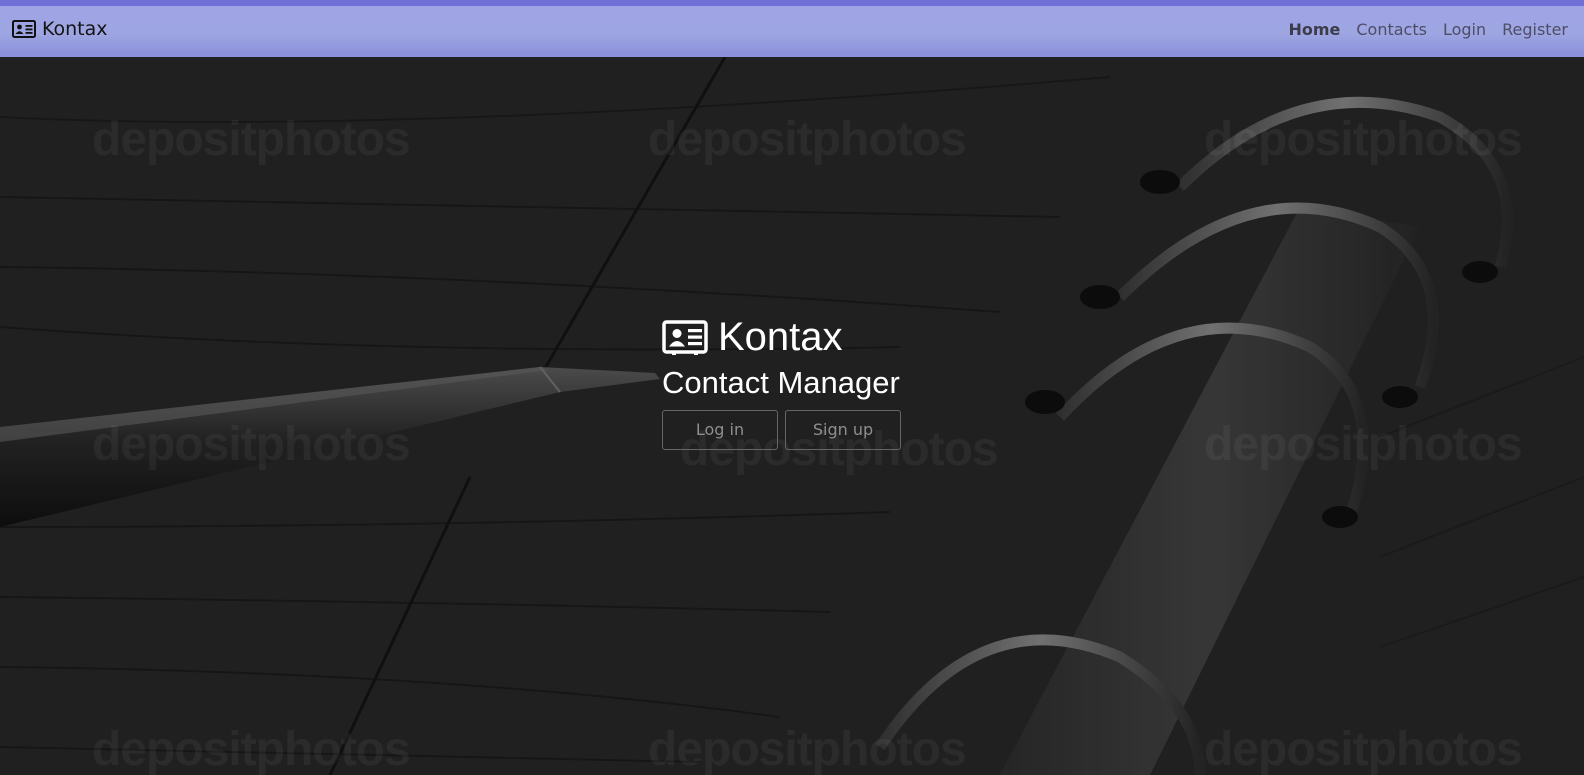 The image size is (1584, 775). I want to click on nav-links: Home Contacts Login Register, so click(1428, 30).